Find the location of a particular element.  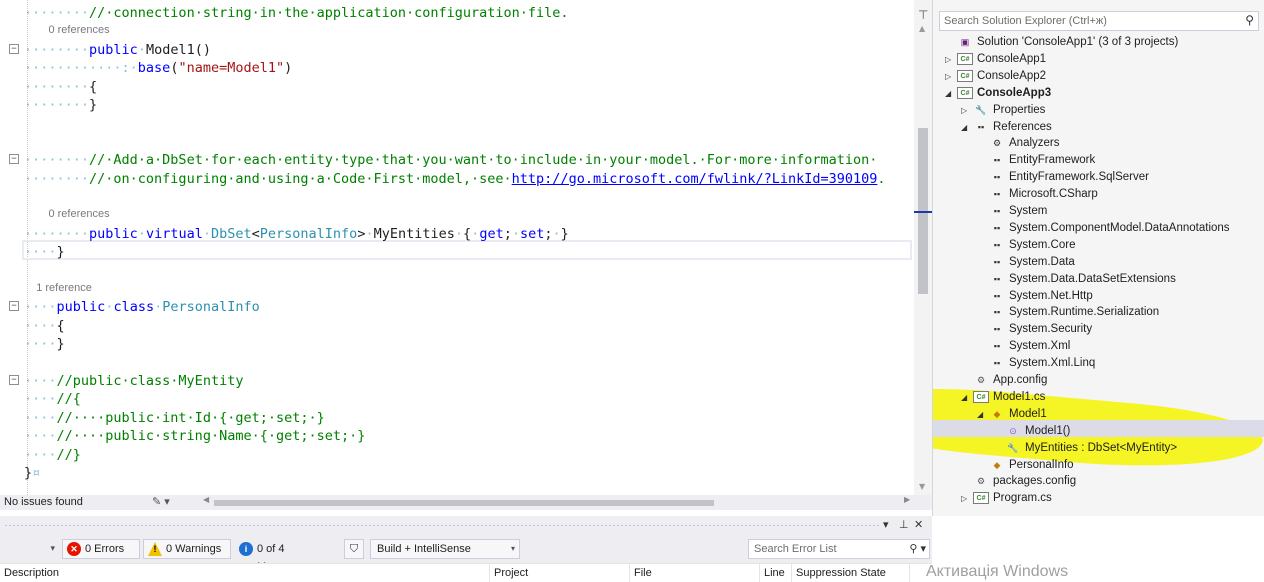

tree-node: ⚙ App.config is located at coordinates (1098, 380).